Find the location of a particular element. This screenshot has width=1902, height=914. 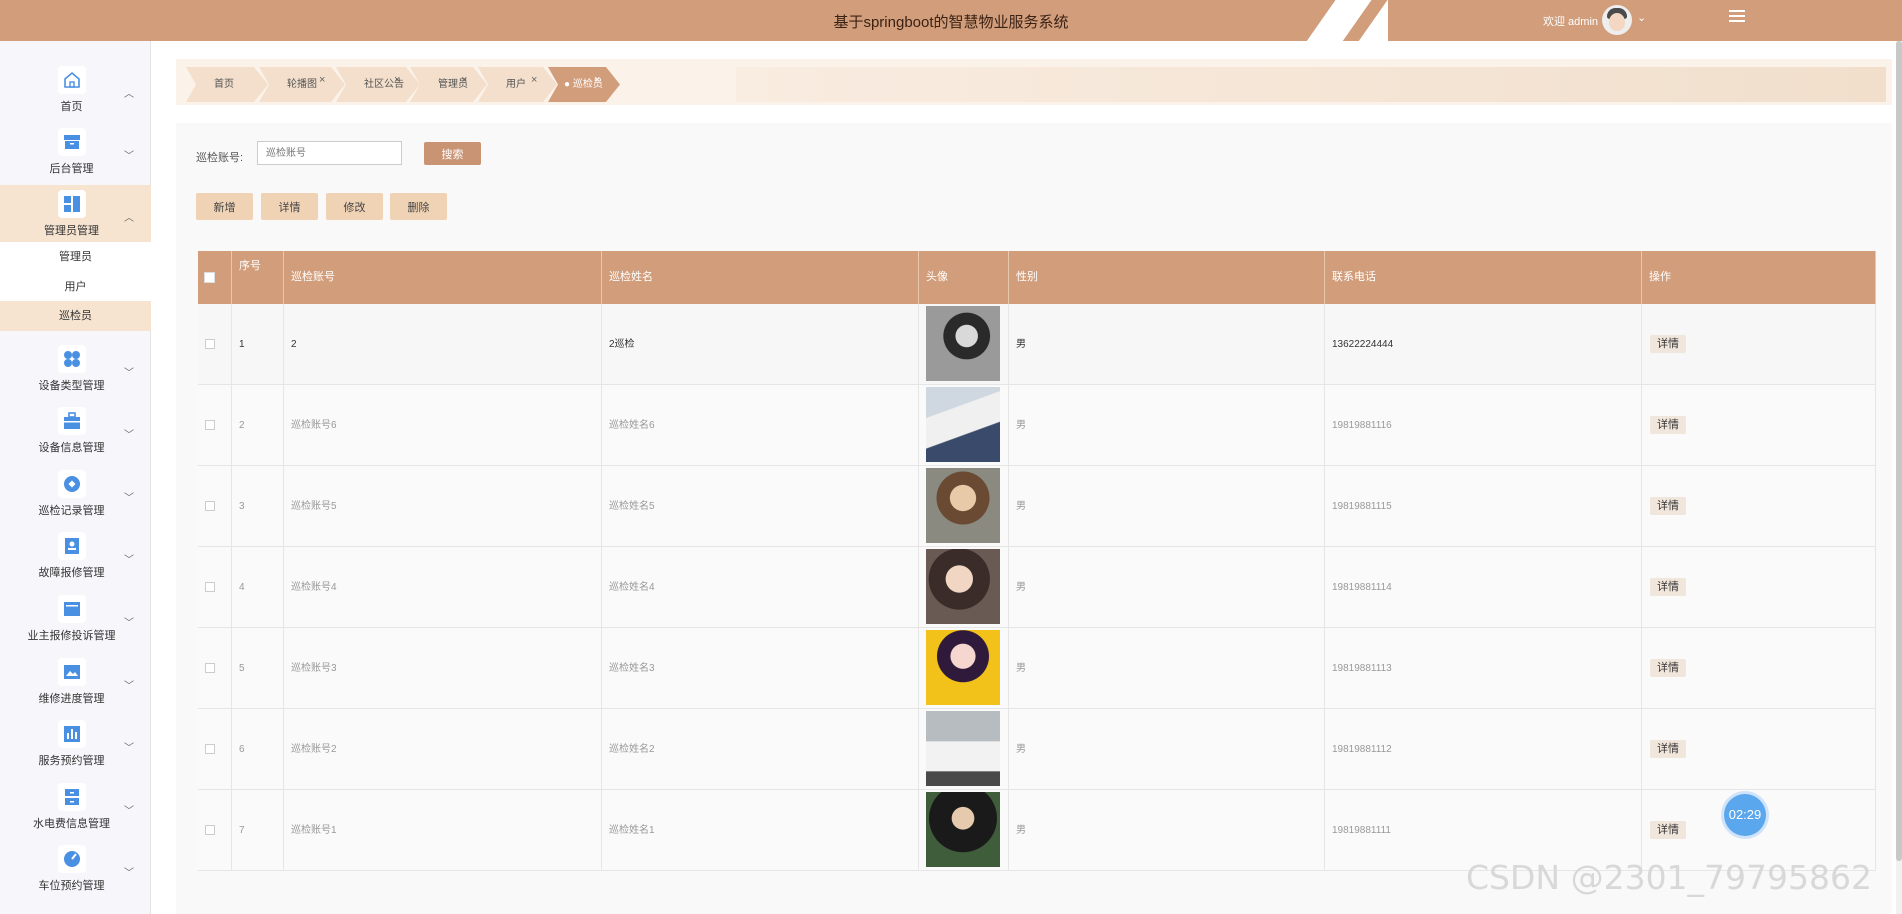

breadcrumb-tab-4: 管理员 × is located at coordinates (448, 84).